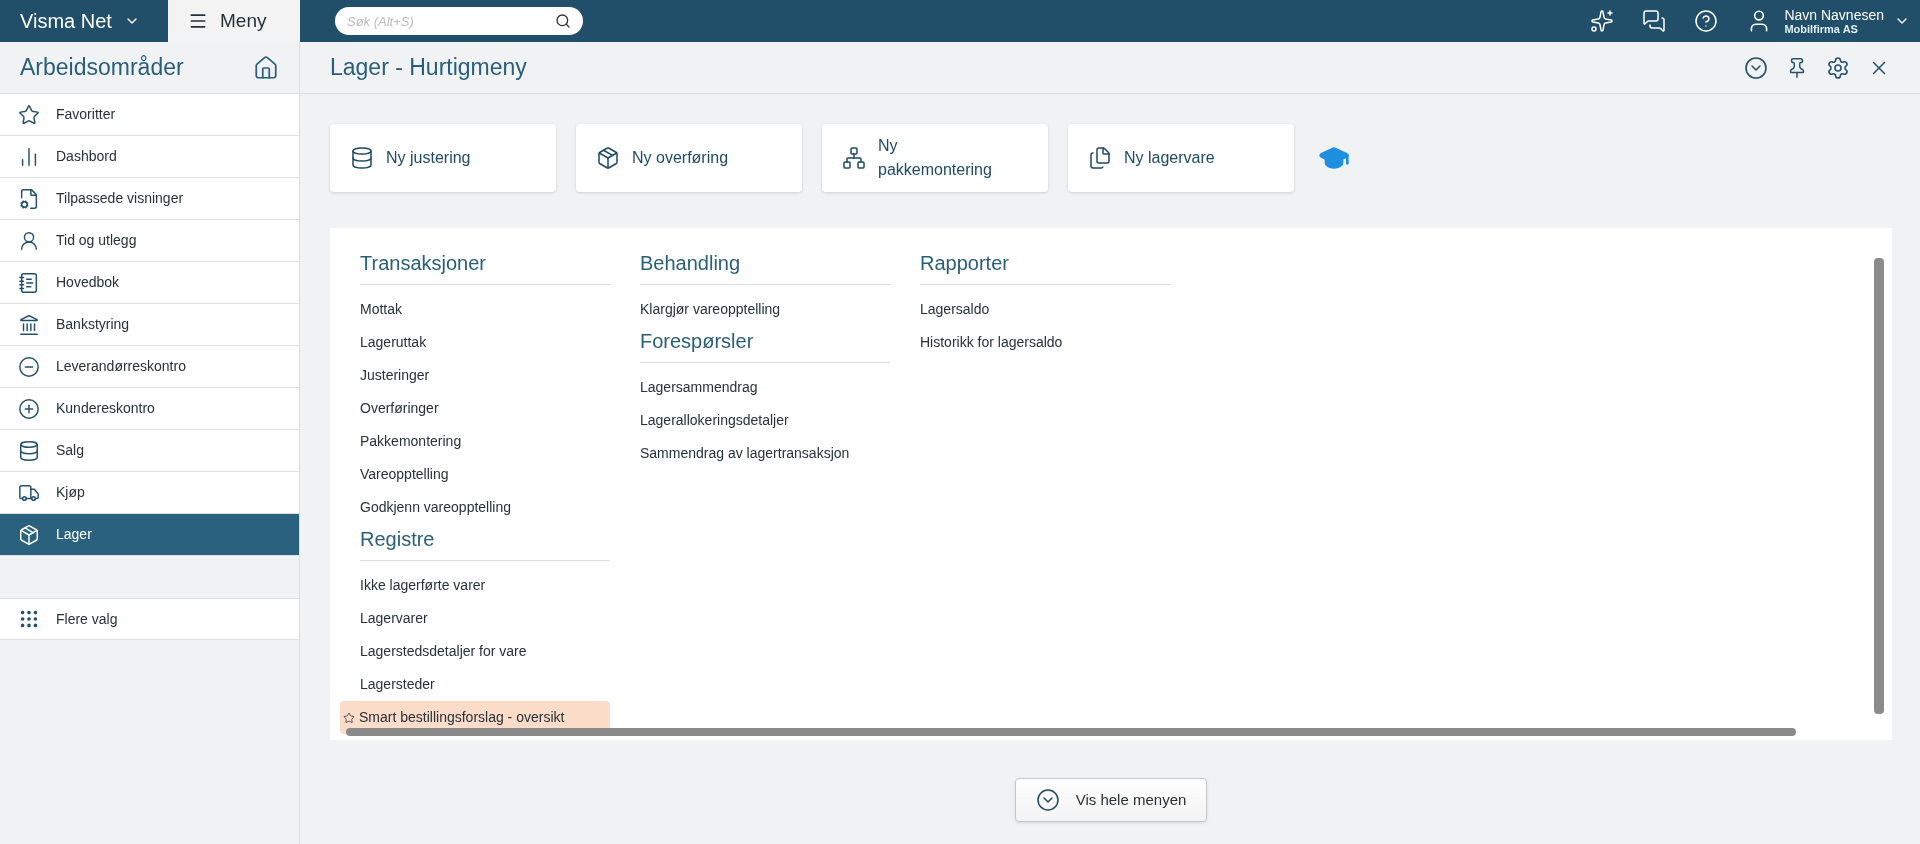  I want to click on menu-icon, so click(198, 21).